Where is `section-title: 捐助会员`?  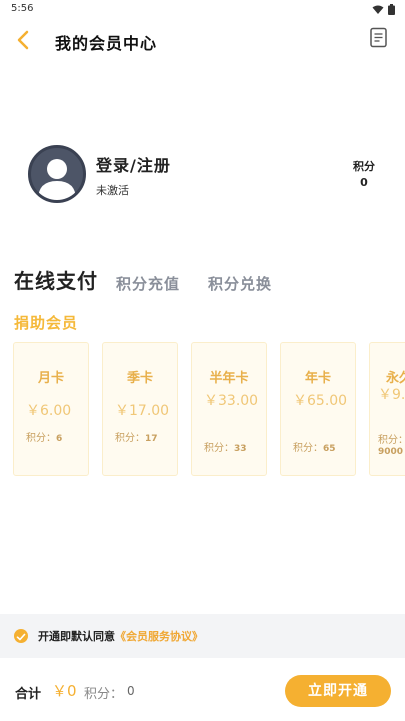
section-title: 捐助会员 is located at coordinates (46, 323).